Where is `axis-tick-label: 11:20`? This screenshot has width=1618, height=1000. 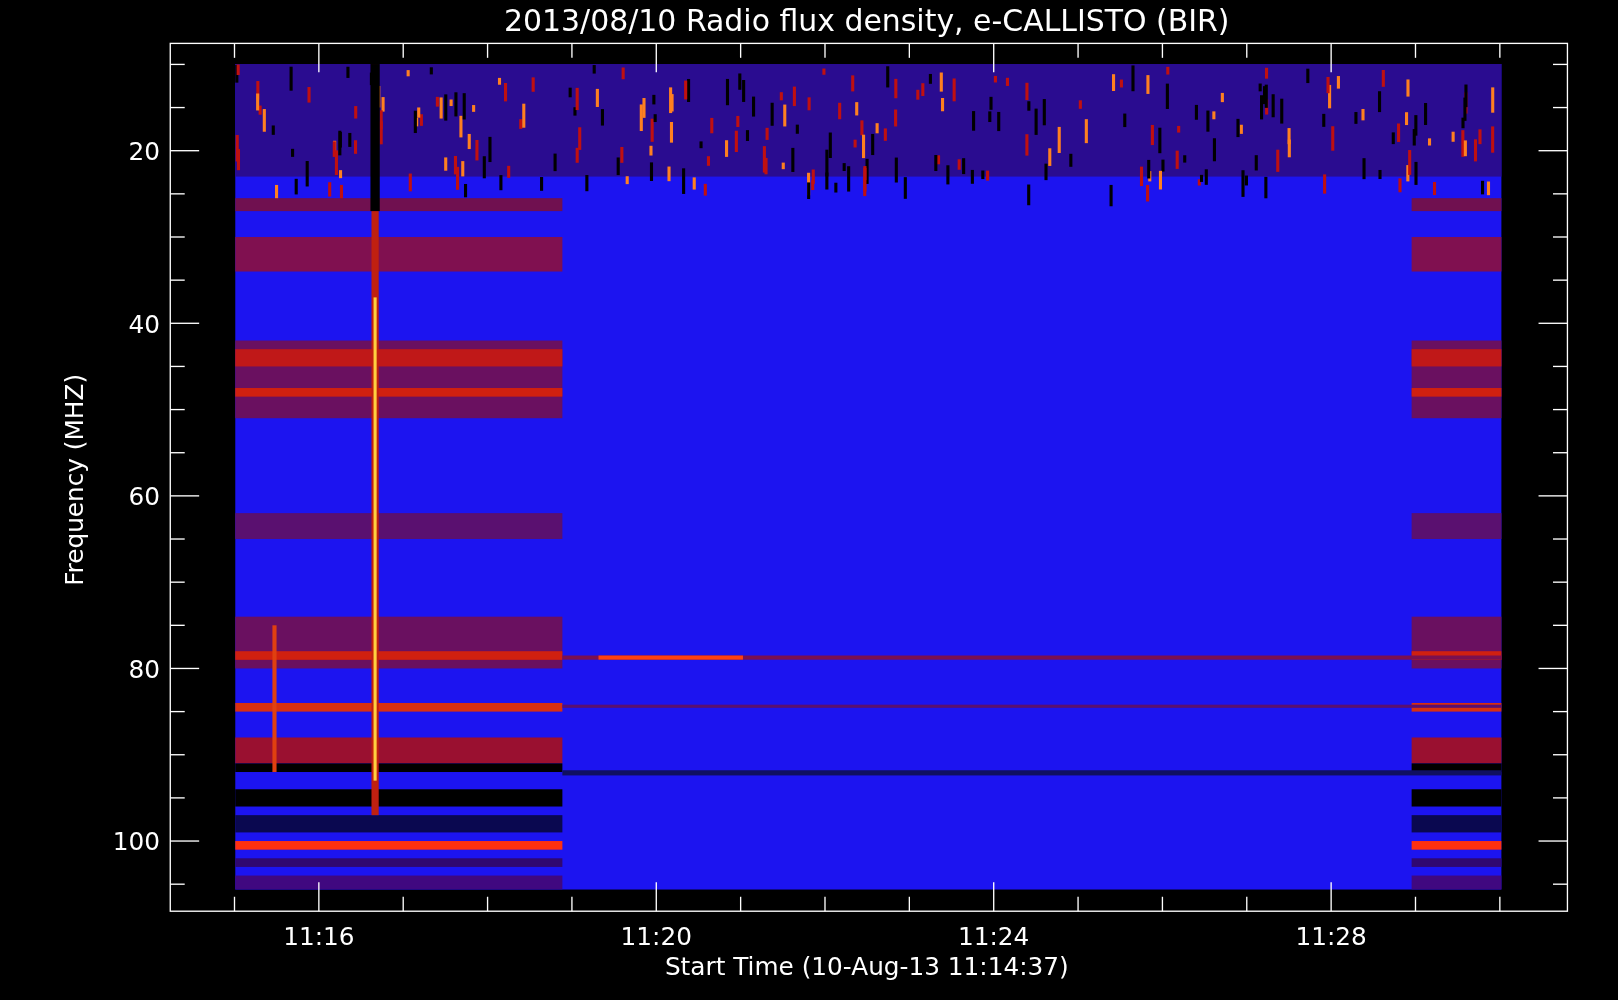
axis-tick-label: 11:20 is located at coordinates (656, 937).